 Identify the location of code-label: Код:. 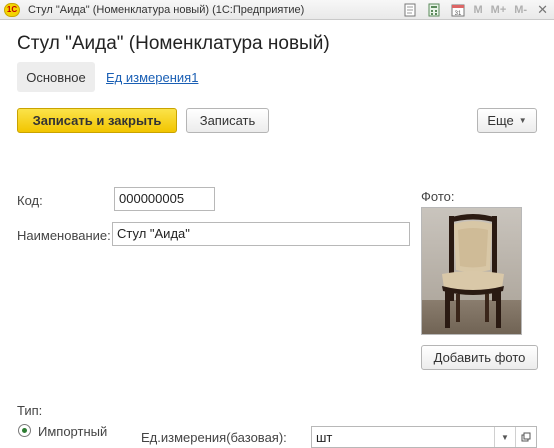
(30, 200).